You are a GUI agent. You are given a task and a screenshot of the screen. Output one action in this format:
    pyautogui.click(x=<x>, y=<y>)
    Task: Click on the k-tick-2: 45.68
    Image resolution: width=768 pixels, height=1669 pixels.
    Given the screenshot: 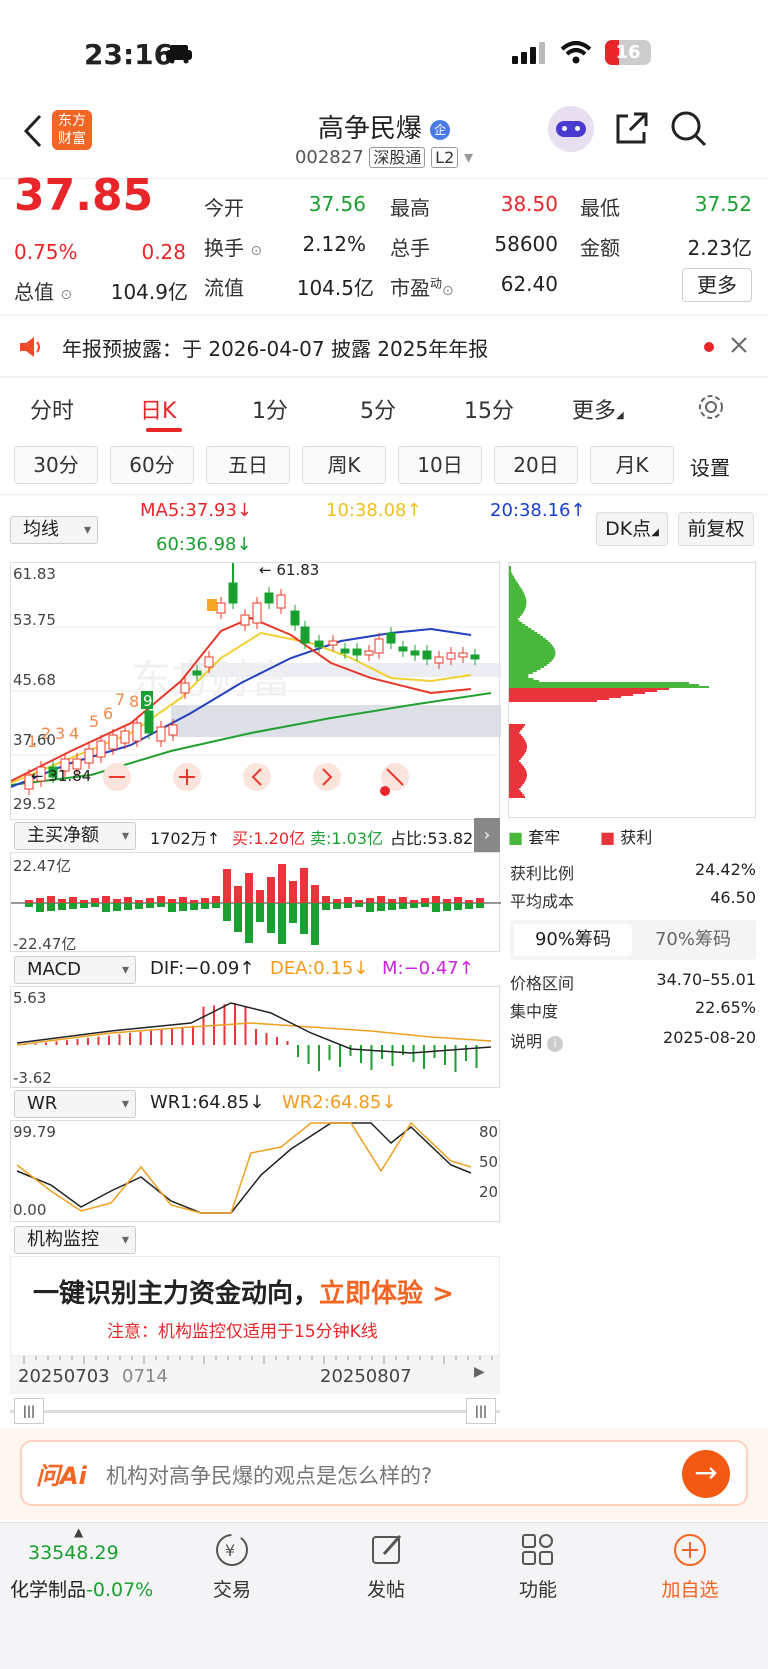 What is the action you would take?
    pyautogui.click(x=34, y=680)
    